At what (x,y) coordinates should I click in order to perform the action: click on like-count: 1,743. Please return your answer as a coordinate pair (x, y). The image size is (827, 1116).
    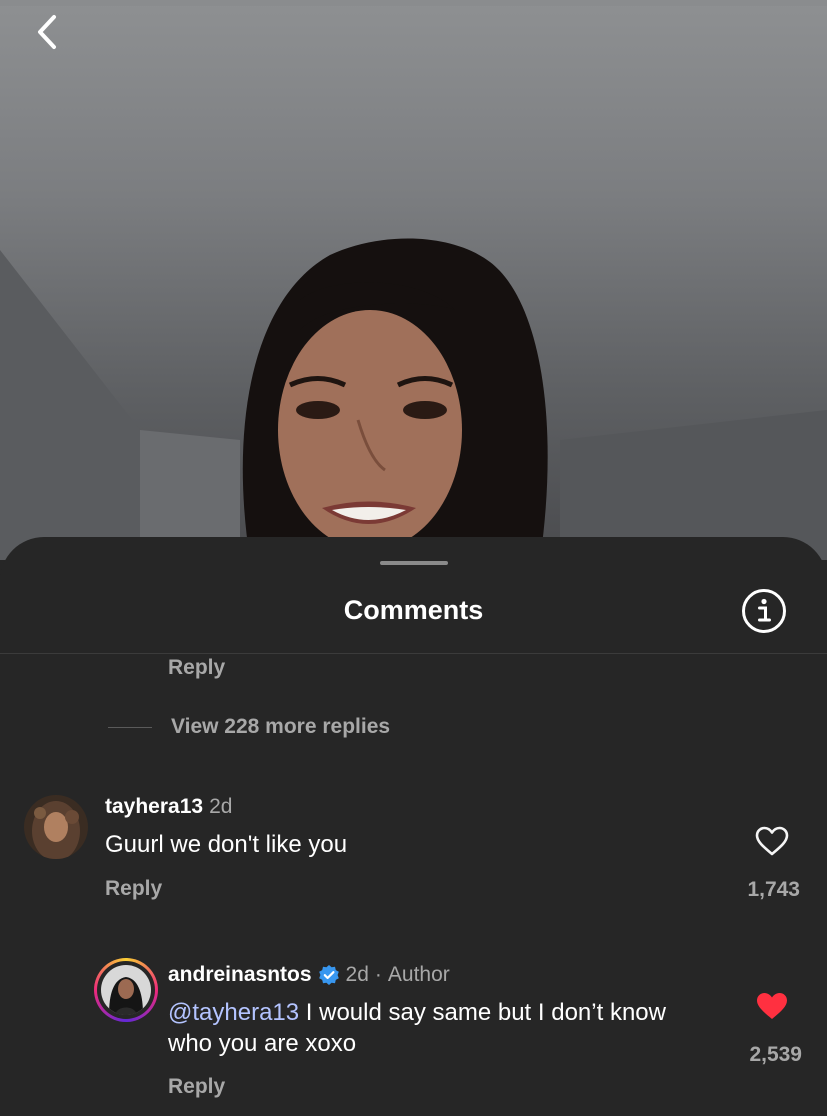
    Looking at the image, I should click on (773, 889).